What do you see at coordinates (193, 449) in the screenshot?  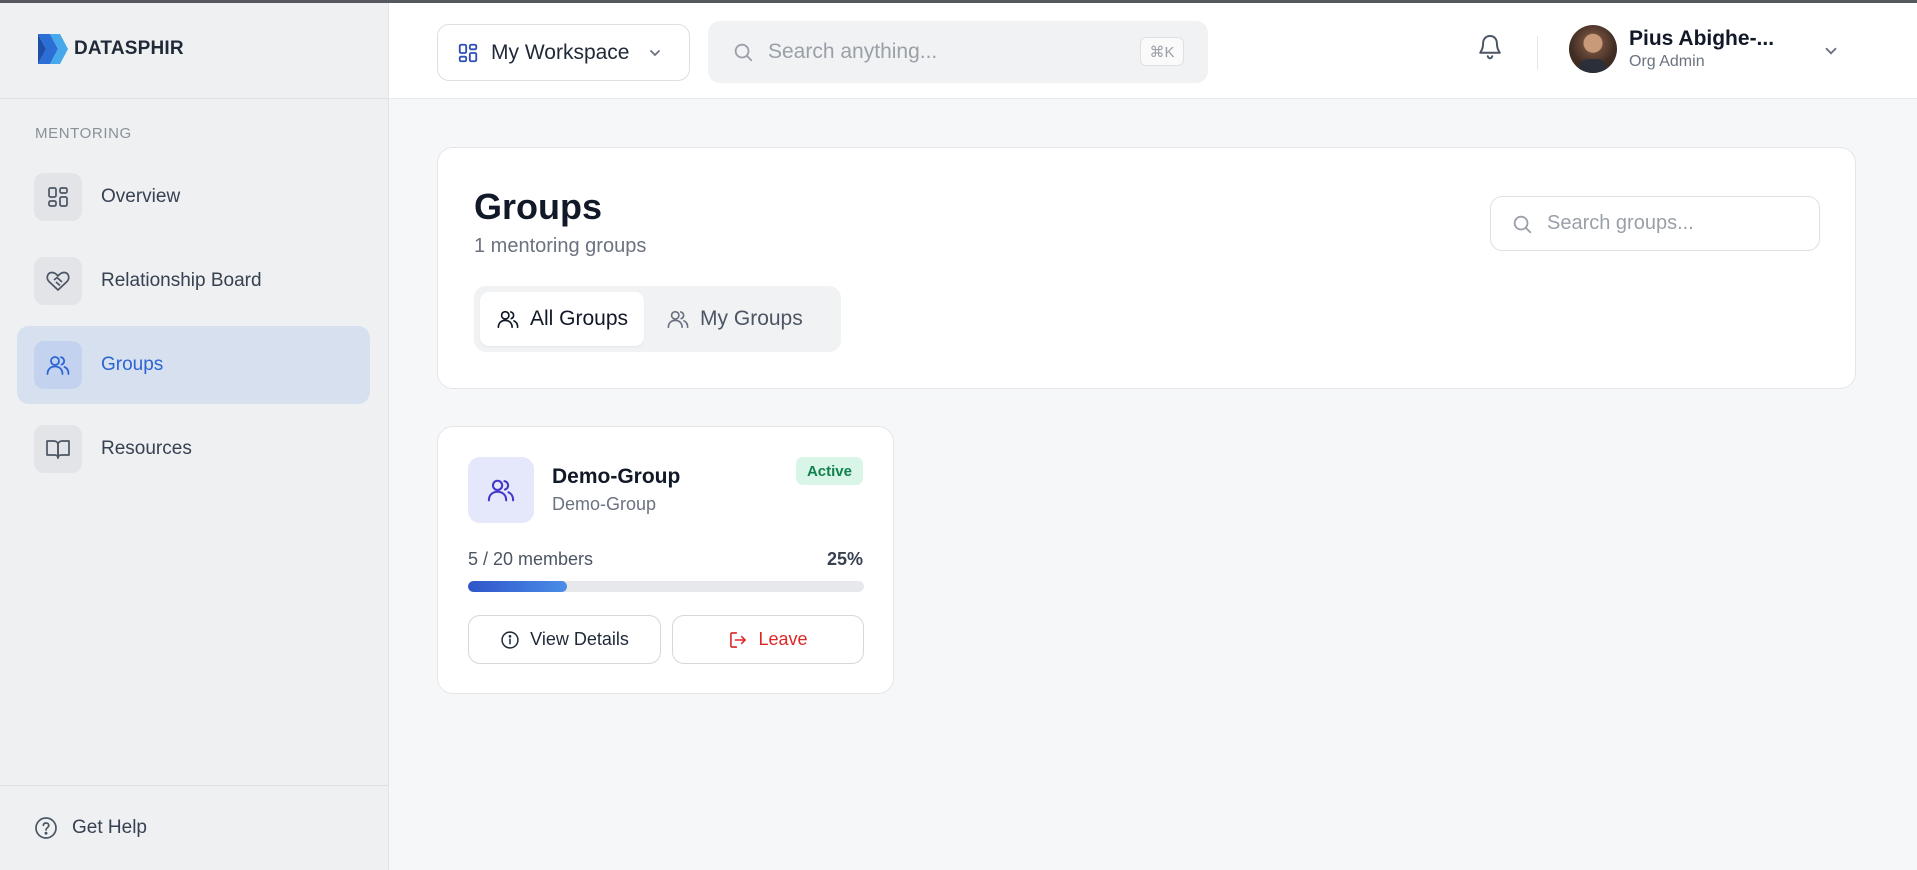 I see `sidebar-item-resources: Resources` at bounding box center [193, 449].